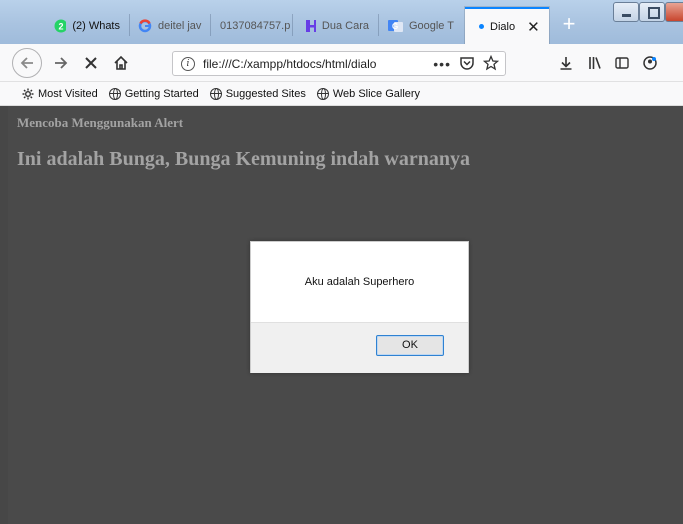 Image resolution: width=683 pixels, height=524 pixels. I want to click on svg-text: 2, so click(60, 26).